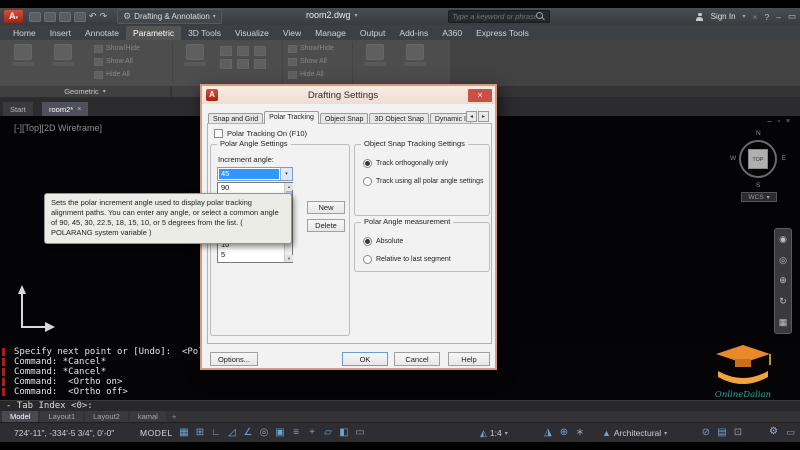 The width and height of the screenshot is (800, 450). What do you see at coordinates (348, 95) in the screenshot?
I see `dialog-titlebar: A Drafting Settings ×` at bounding box center [348, 95].